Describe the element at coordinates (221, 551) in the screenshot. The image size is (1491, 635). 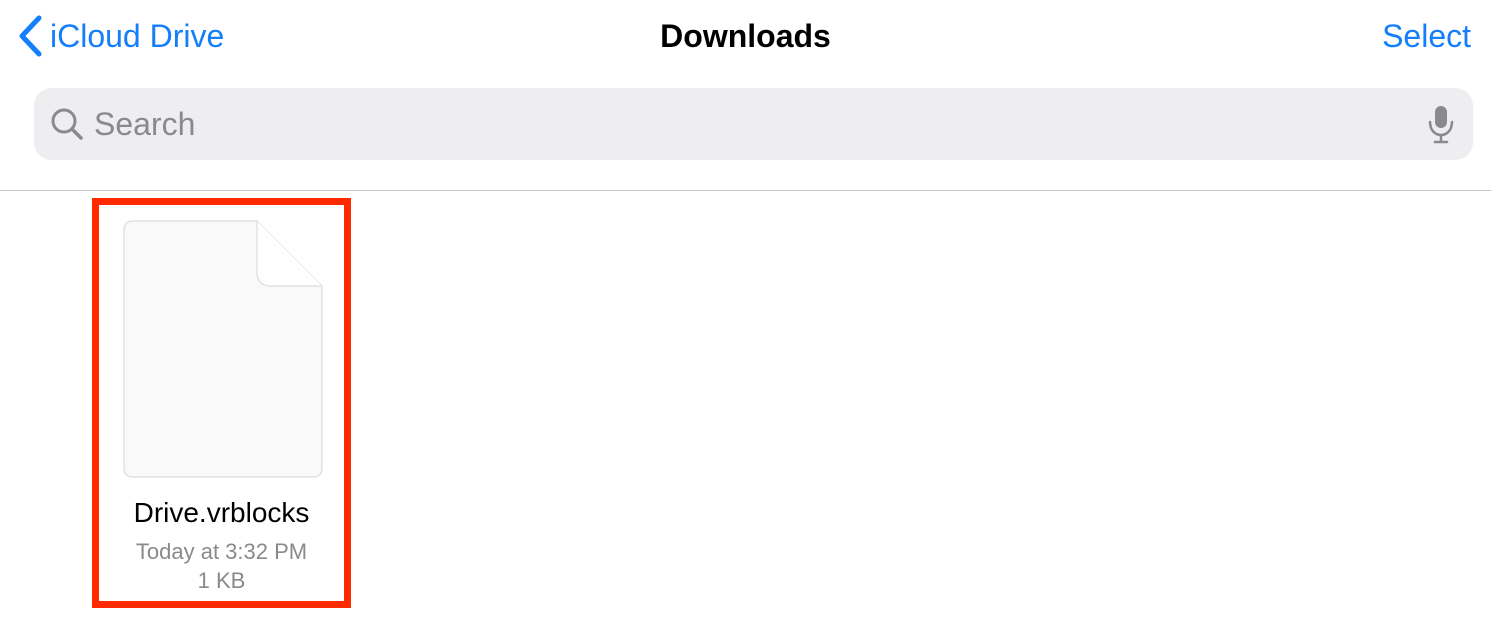
I see `file-date: Today at 3:32 PM` at that location.